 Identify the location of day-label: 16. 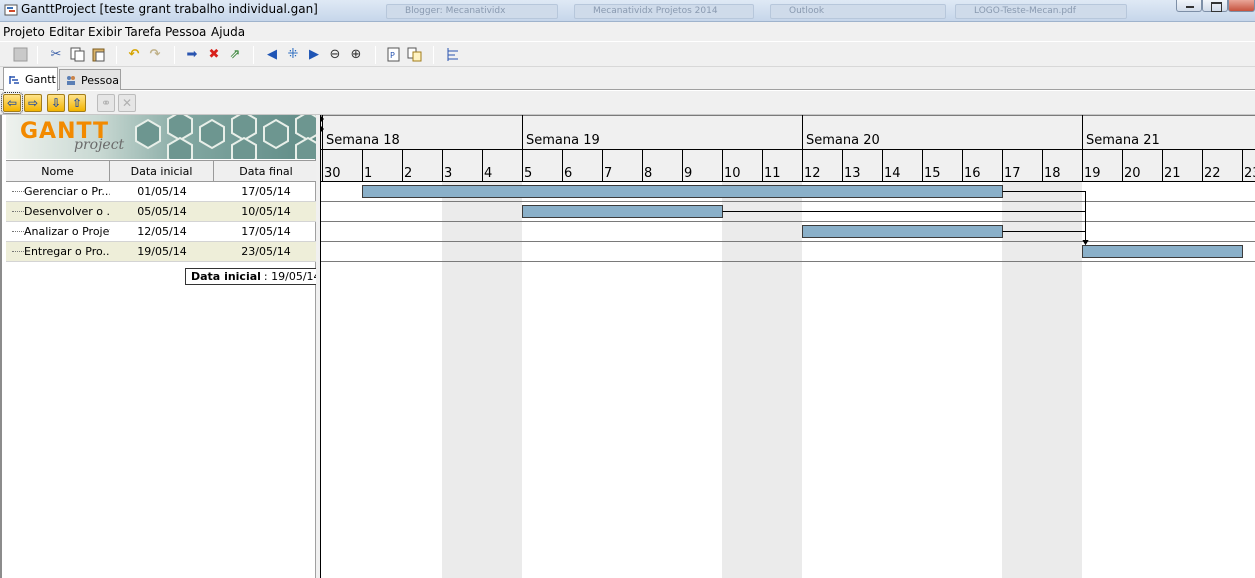
(972, 173).